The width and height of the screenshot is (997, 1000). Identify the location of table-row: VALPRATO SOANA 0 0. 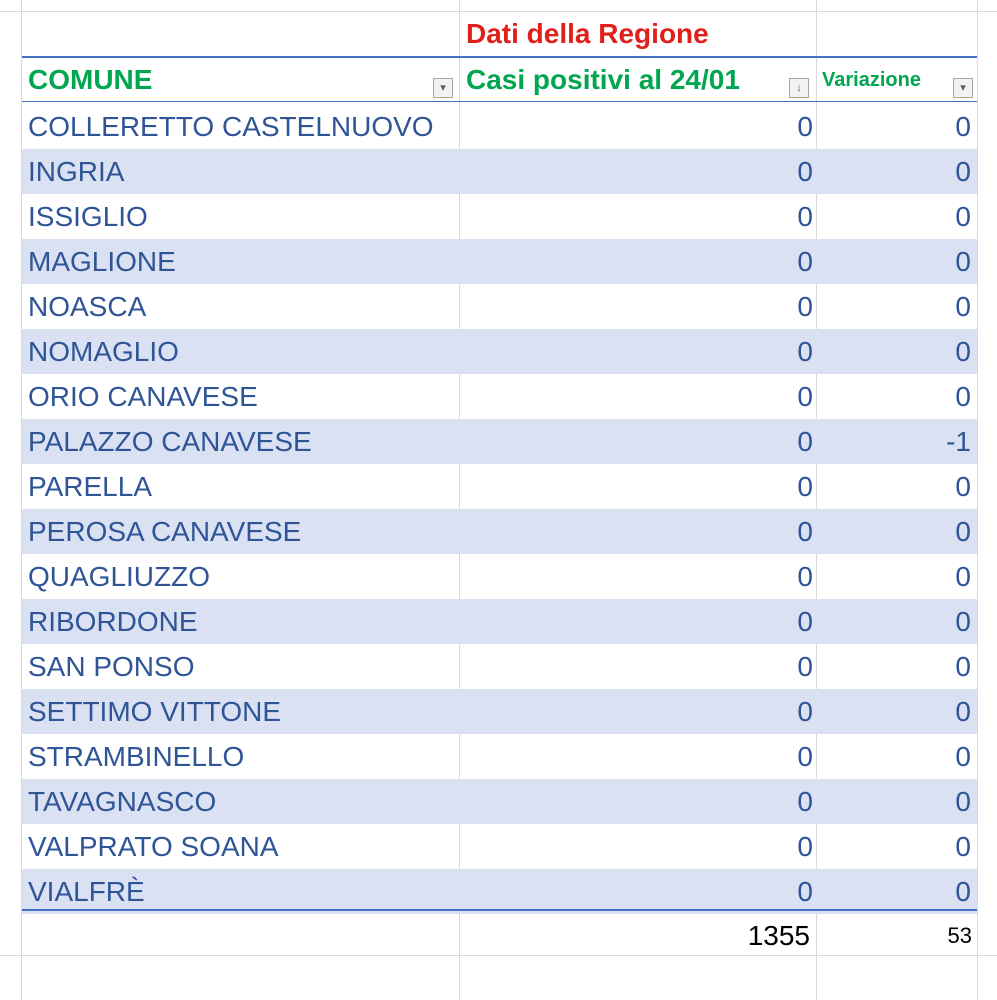
(499, 846).